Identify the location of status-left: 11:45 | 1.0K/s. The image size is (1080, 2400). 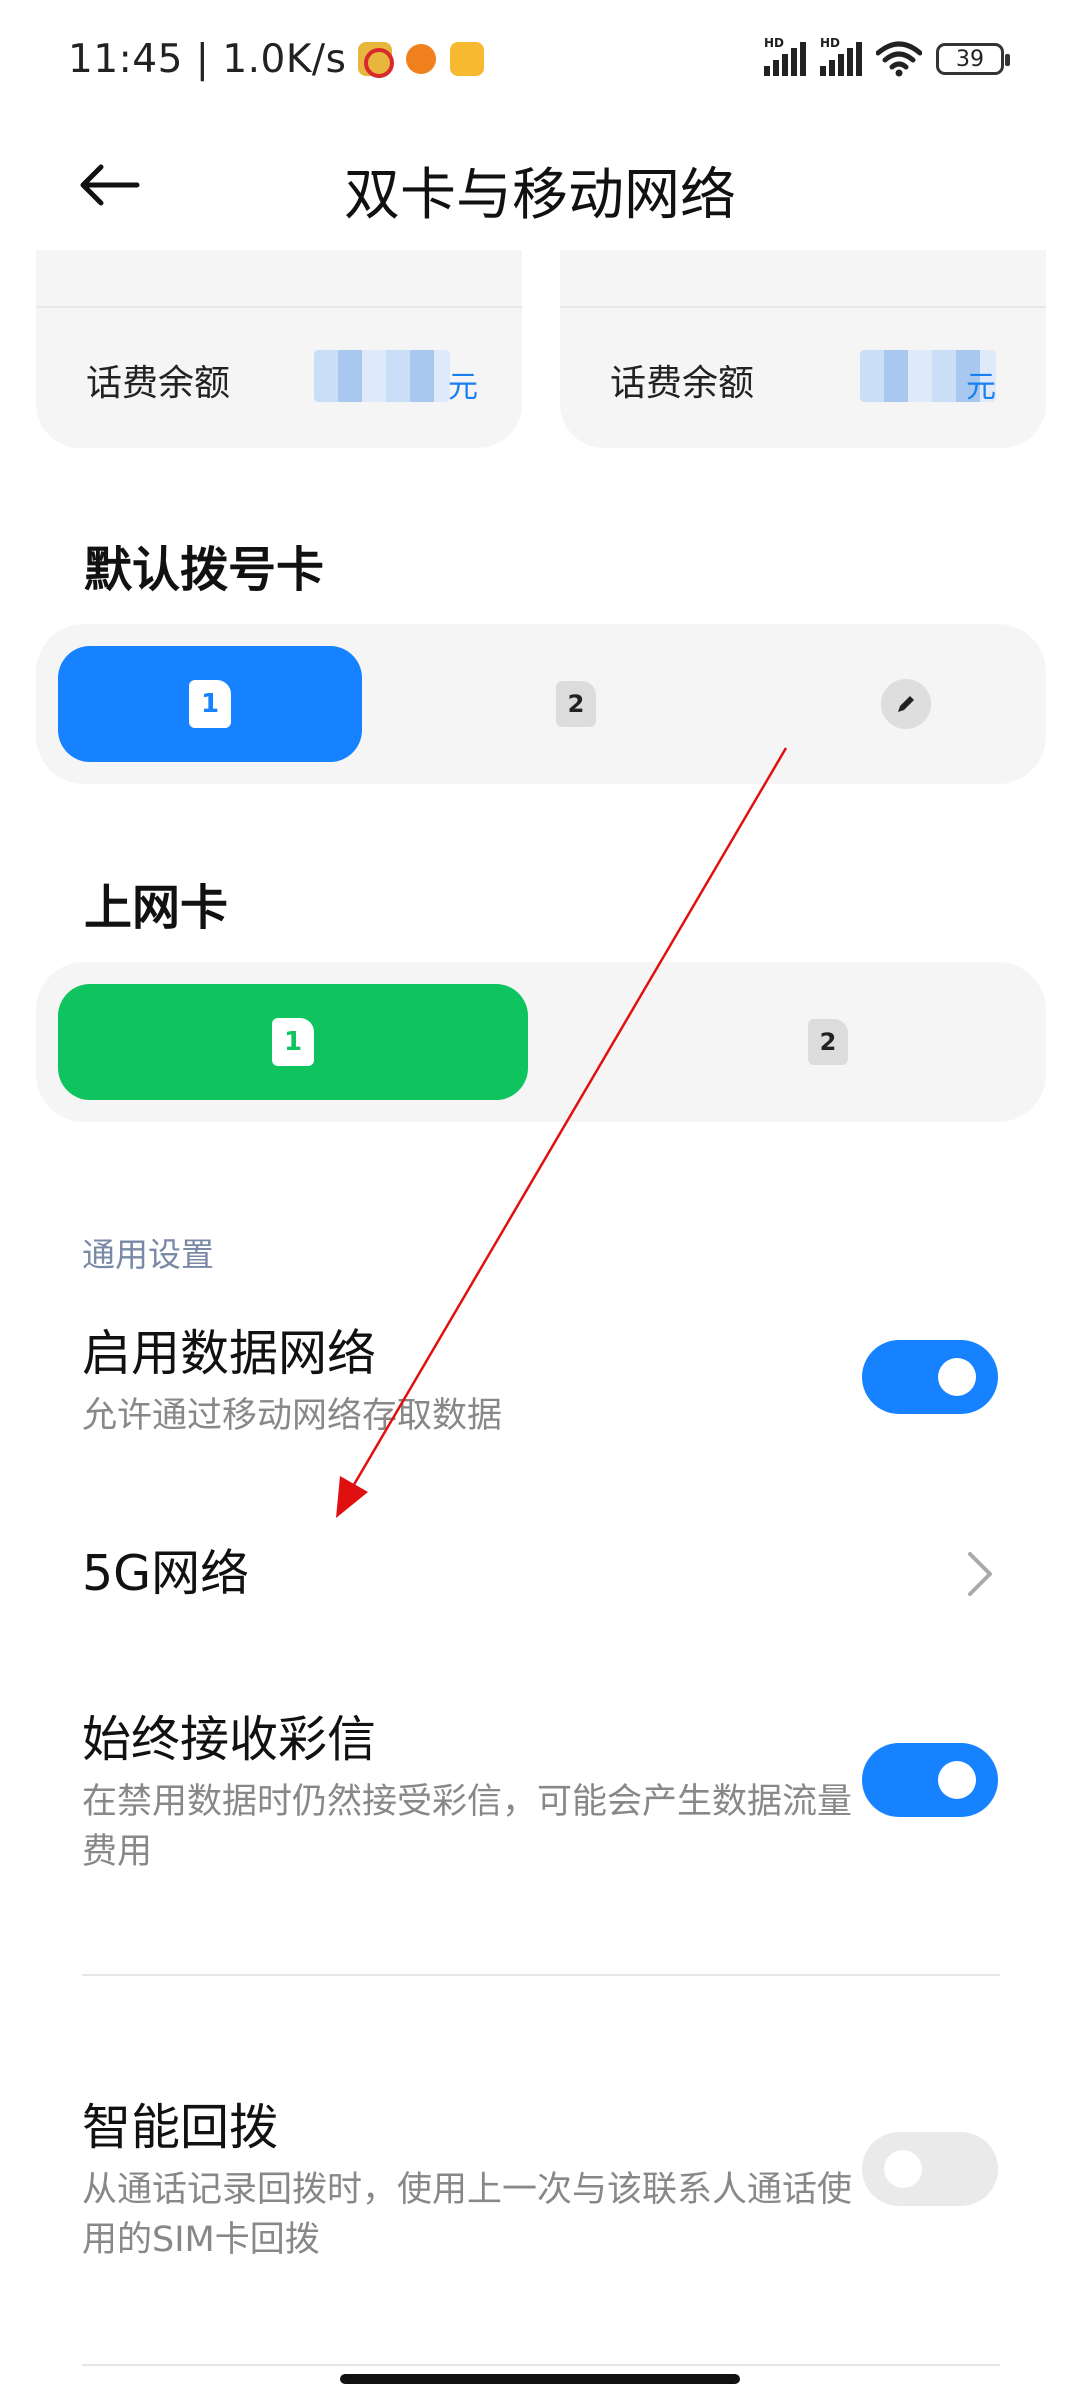
(276, 59).